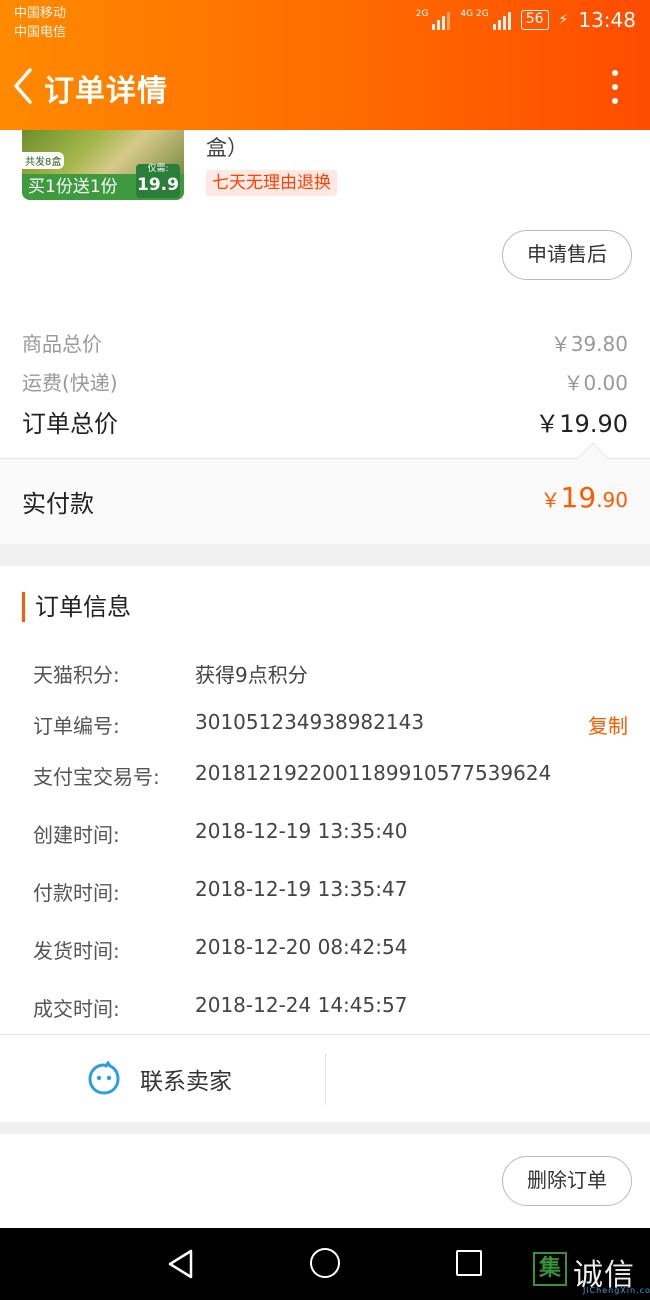 The height and width of the screenshot is (1300, 650). I want to click on shipping-label: 运费(快递), so click(70, 383).